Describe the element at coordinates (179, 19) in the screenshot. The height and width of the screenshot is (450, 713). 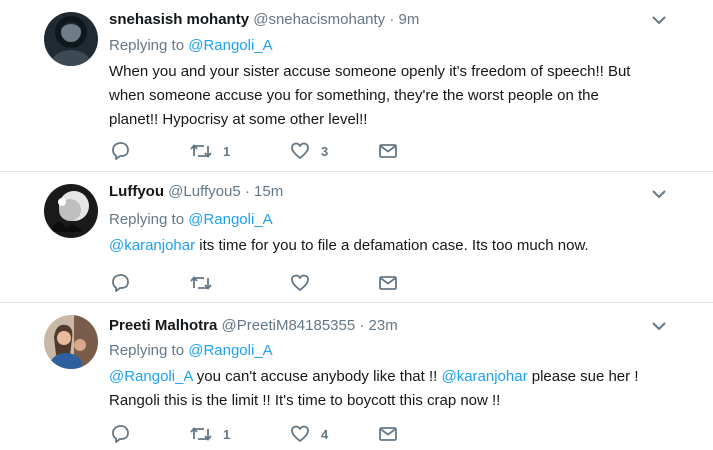
I see `author-name: snehasish mohanty` at that location.